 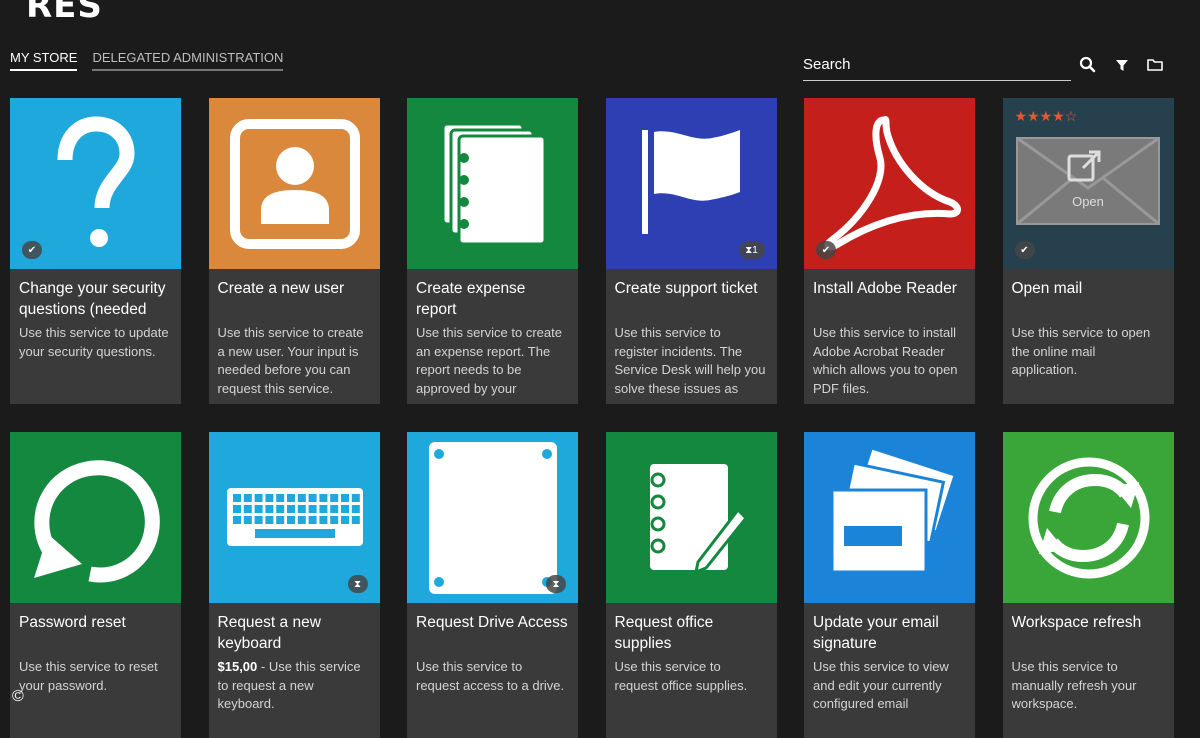 I want to click on search-icon, so click(x=1088, y=65).